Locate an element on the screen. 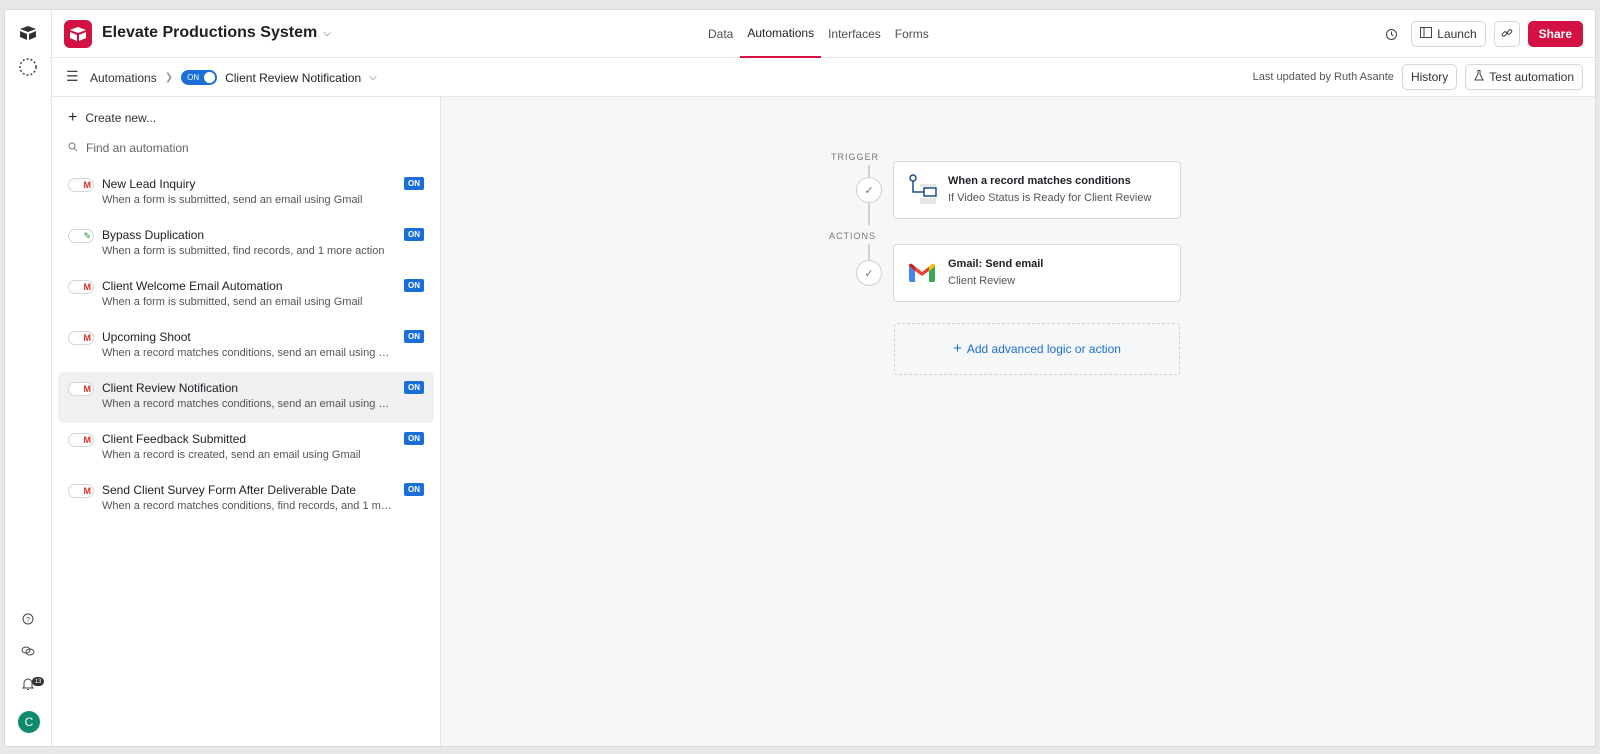 The width and height of the screenshot is (1600, 754). automation-on-toggle: ON is located at coordinates (199, 77).